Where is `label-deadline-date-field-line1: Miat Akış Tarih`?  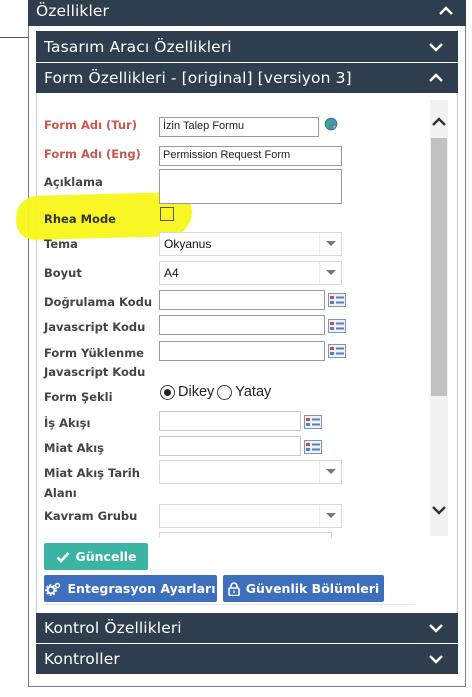 label-deadline-date-field-line1: Miat Akış Tarih is located at coordinates (92, 473).